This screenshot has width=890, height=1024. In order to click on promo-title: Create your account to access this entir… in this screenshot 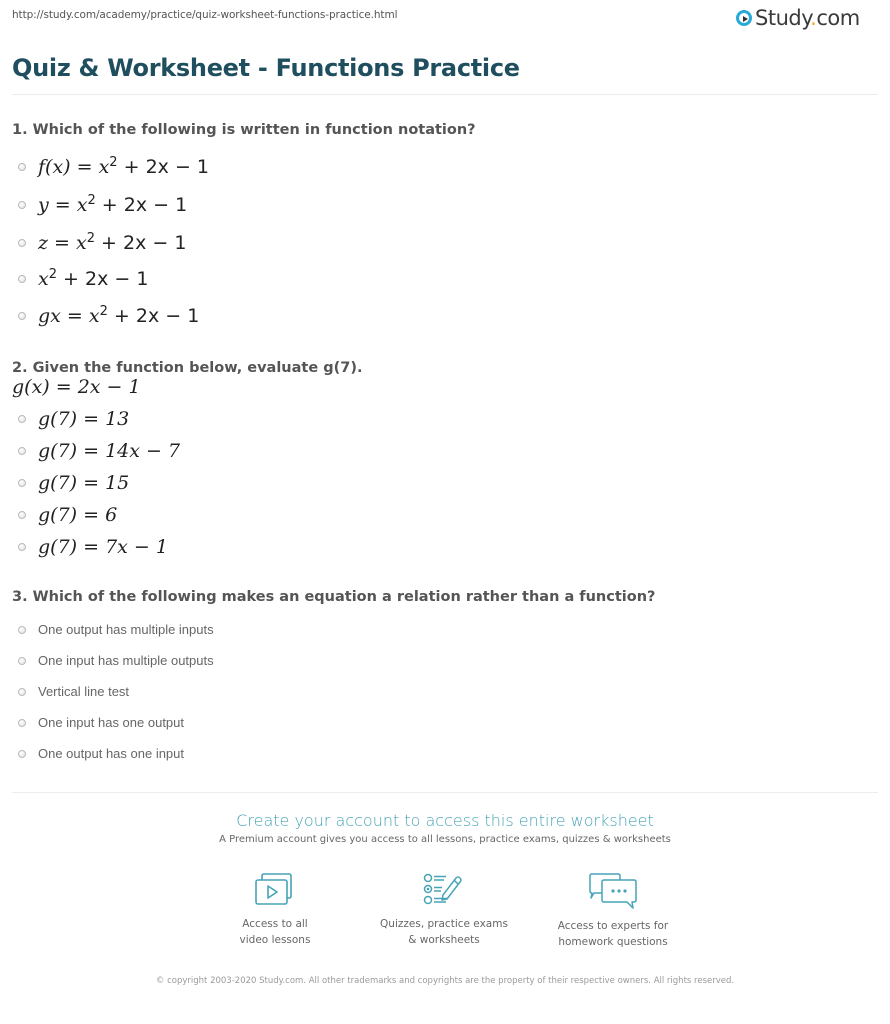, I will do `click(445, 820)`.